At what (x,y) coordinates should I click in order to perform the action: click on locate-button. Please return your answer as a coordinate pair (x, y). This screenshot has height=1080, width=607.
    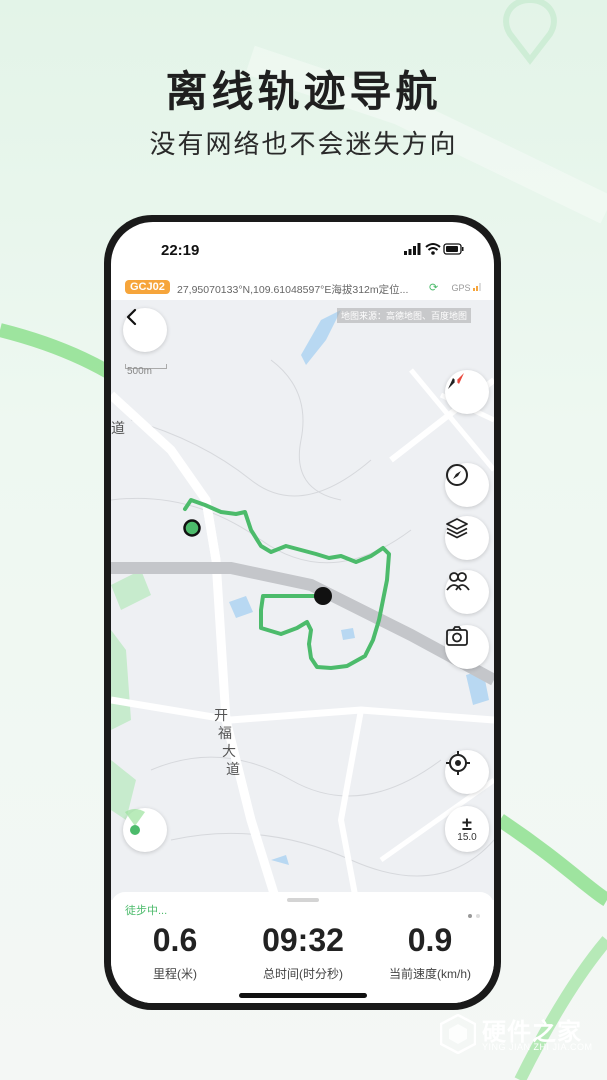
    Looking at the image, I should click on (467, 772).